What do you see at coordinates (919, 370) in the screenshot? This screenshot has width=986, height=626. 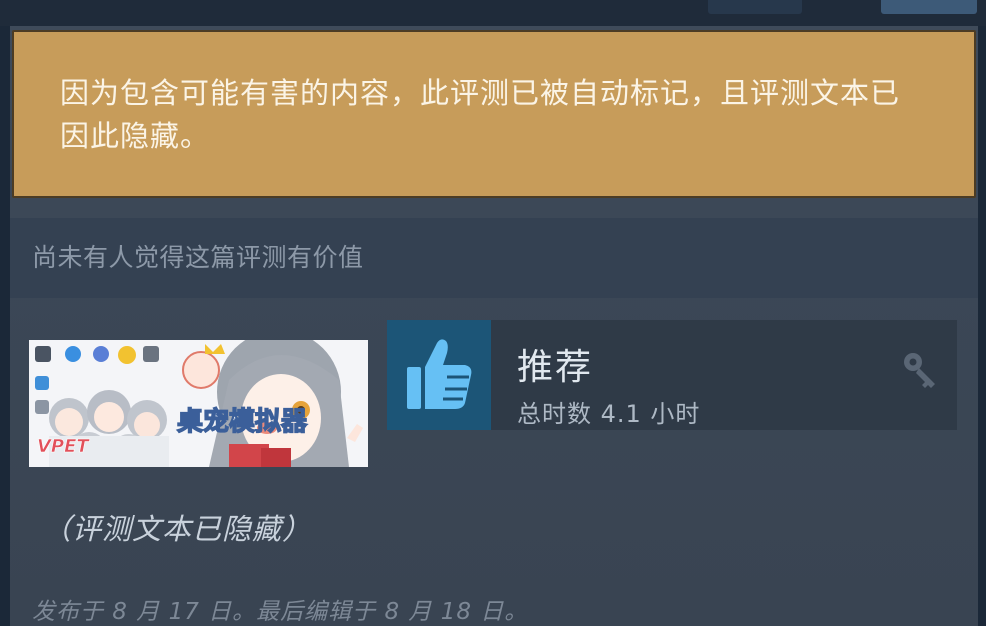 I see `key-icon` at bounding box center [919, 370].